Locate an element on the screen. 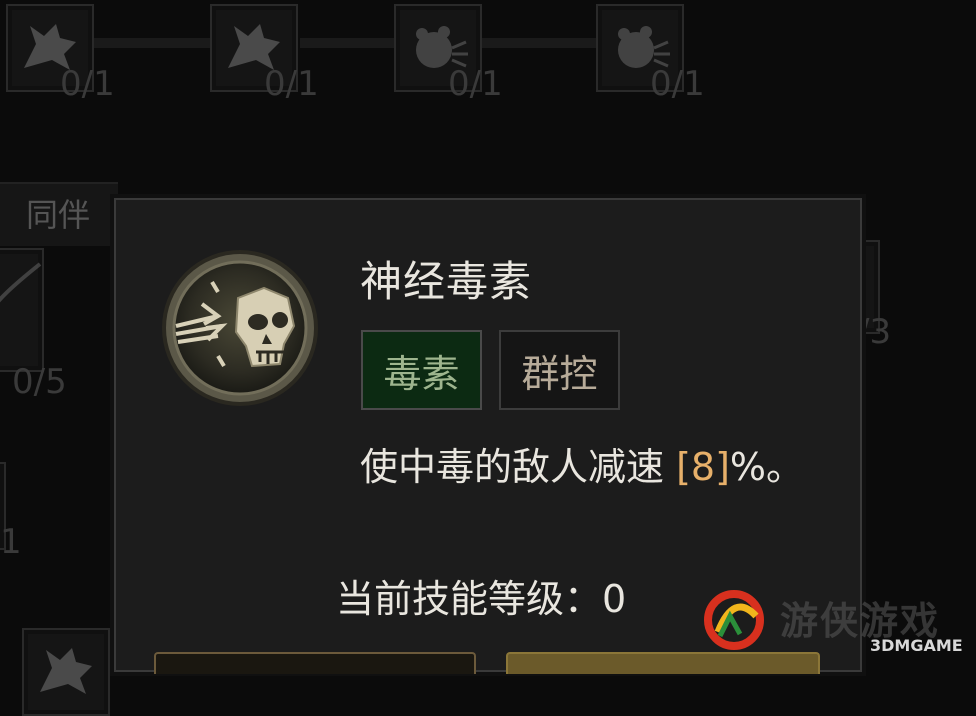 Image resolution: width=976 pixels, height=716 pixels. skill-title: 神经毒素 is located at coordinates (446, 281).